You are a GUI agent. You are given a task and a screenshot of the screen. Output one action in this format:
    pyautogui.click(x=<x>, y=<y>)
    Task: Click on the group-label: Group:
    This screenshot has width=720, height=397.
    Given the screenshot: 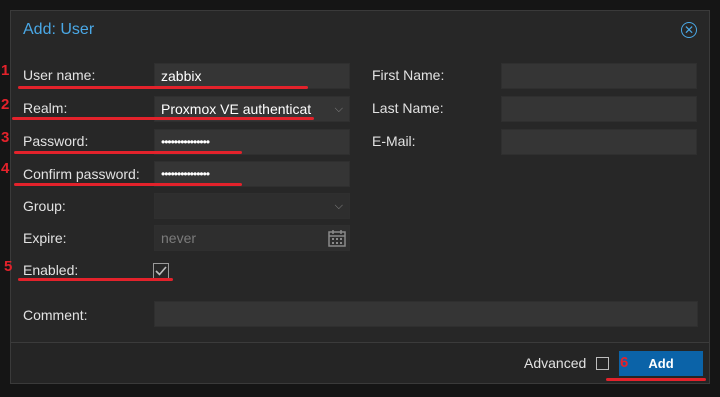 What is the action you would take?
    pyautogui.click(x=44, y=206)
    